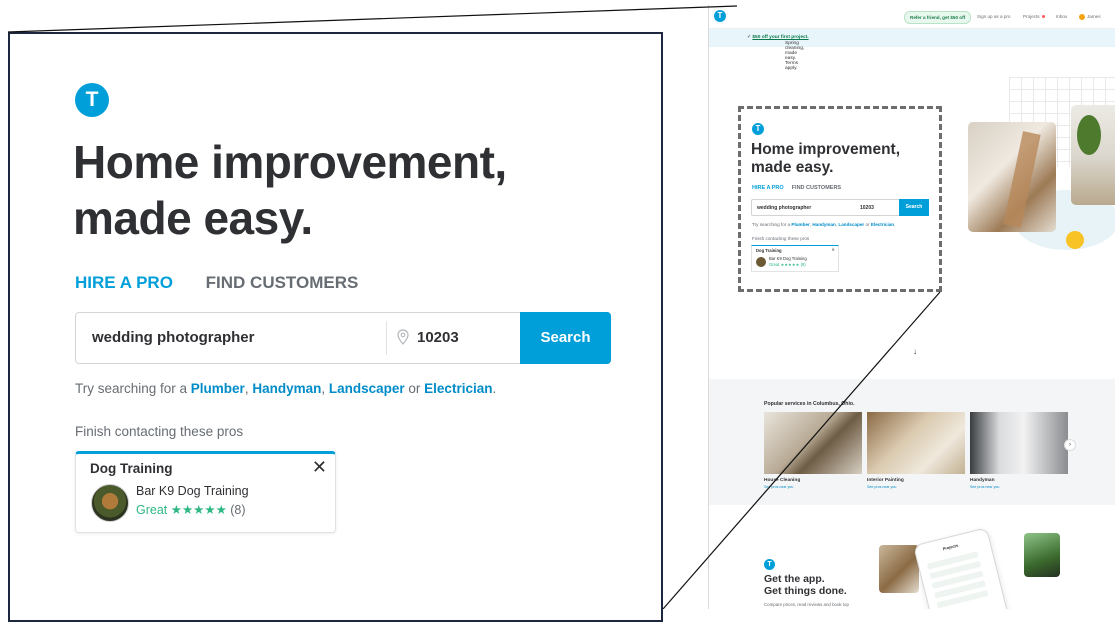  What do you see at coordinates (282, 282) in the screenshot?
I see `tab-find-customers: FIND CUSTOMERS` at bounding box center [282, 282].